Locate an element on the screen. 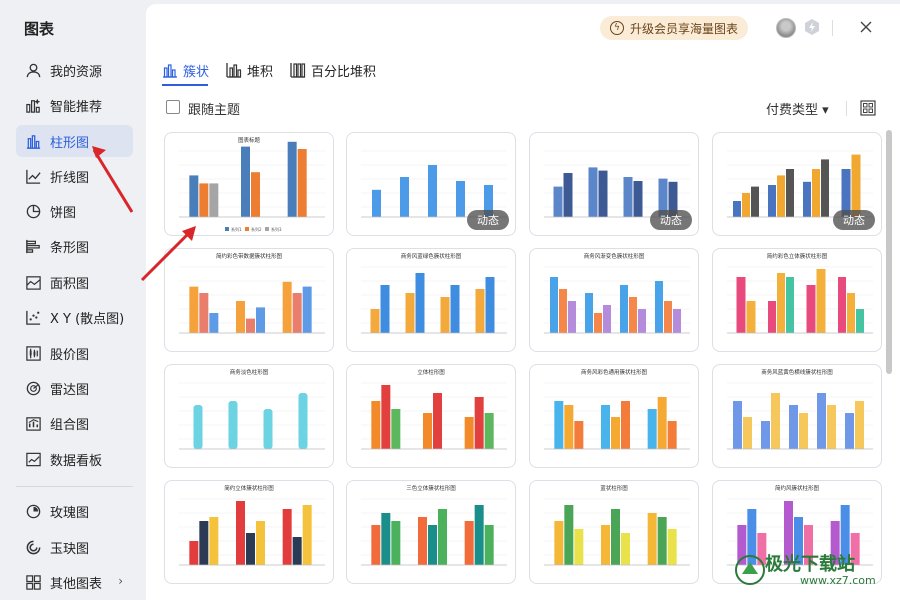 This screenshot has width=900, height=600. sidebar-item-rose-chart: 玫瑰图 is located at coordinates (74, 511).